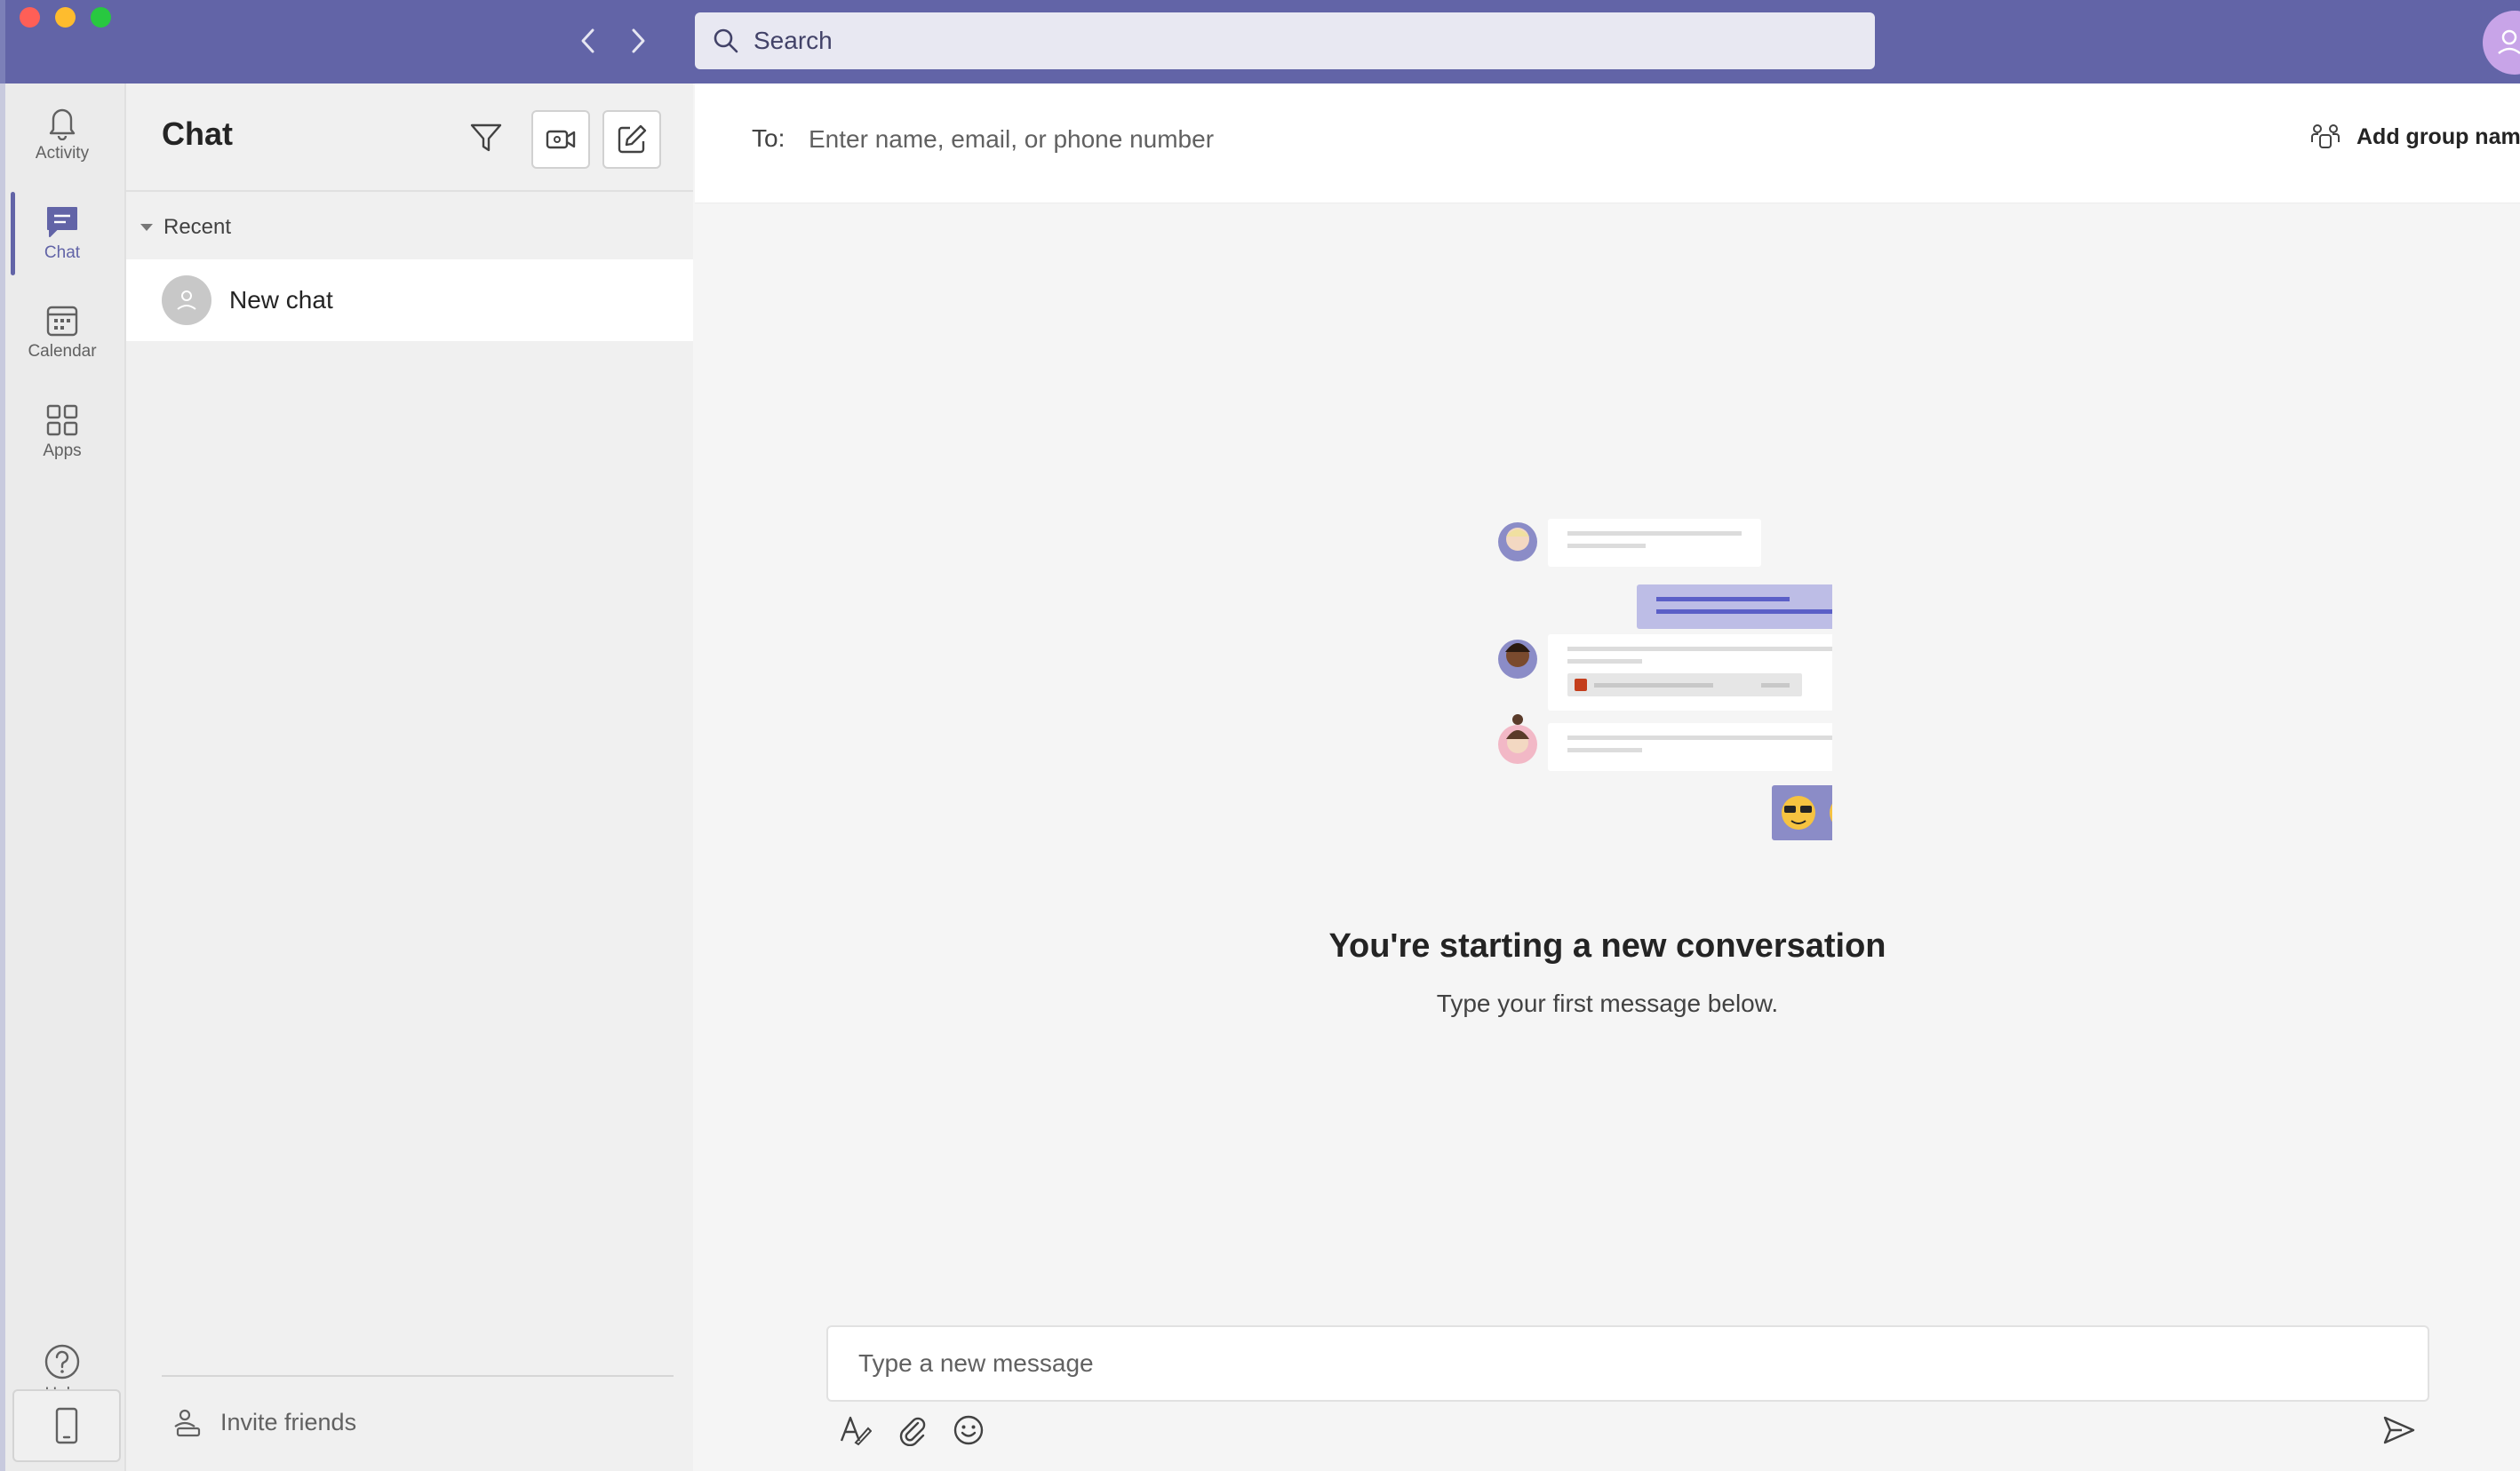 The width and height of the screenshot is (2520, 1471). What do you see at coordinates (418, 1376) in the screenshot?
I see `divider` at bounding box center [418, 1376].